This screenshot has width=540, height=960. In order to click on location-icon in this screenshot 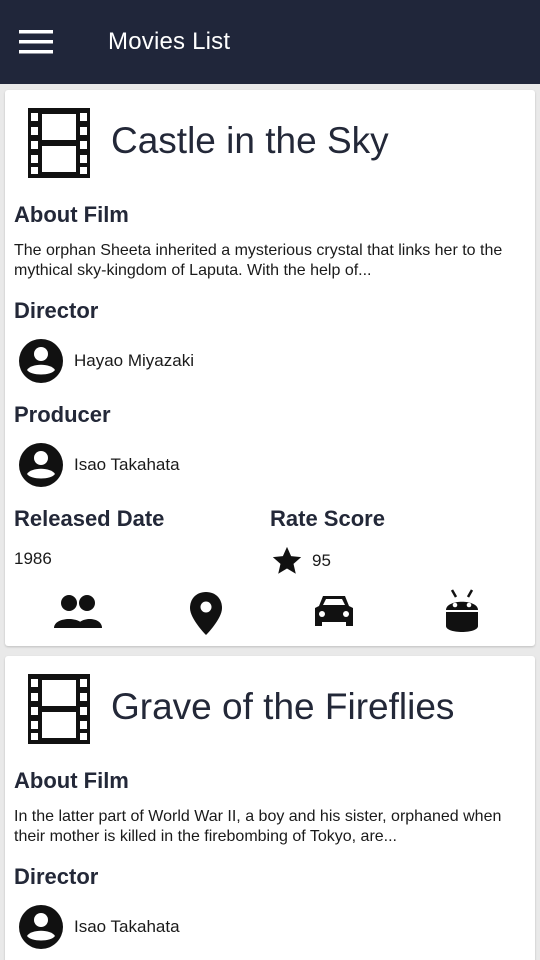, I will do `click(206, 613)`.